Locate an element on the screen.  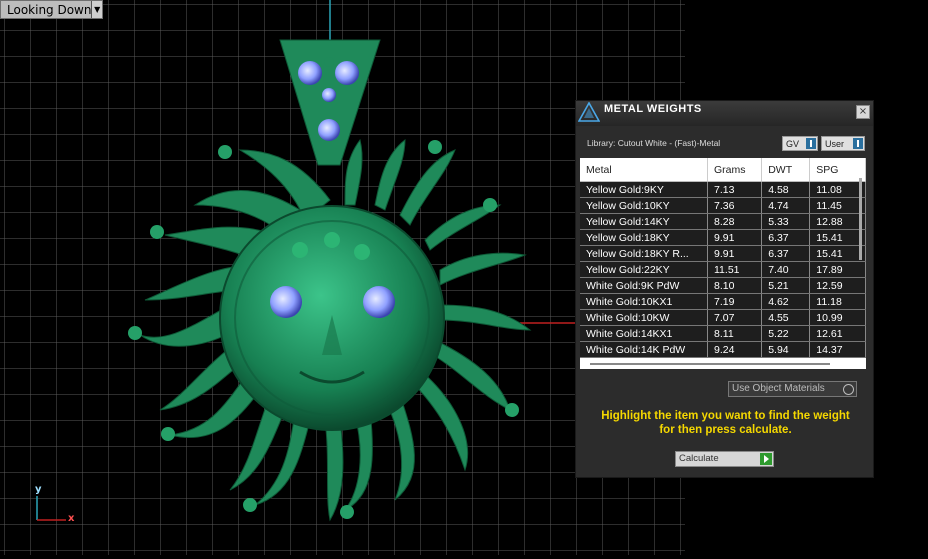
cell-grams: 7.36 is located at coordinates (735, 205).